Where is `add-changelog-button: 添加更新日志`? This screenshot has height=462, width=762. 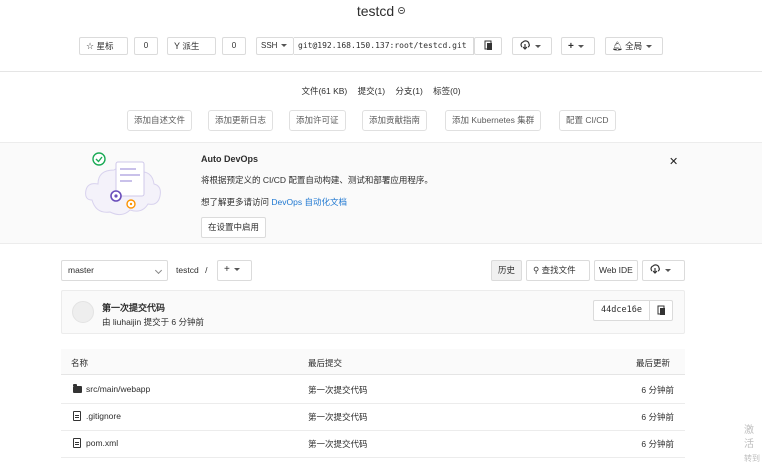 add-changelog-button: 添加更新日志 is located at coordinates (241, 120).